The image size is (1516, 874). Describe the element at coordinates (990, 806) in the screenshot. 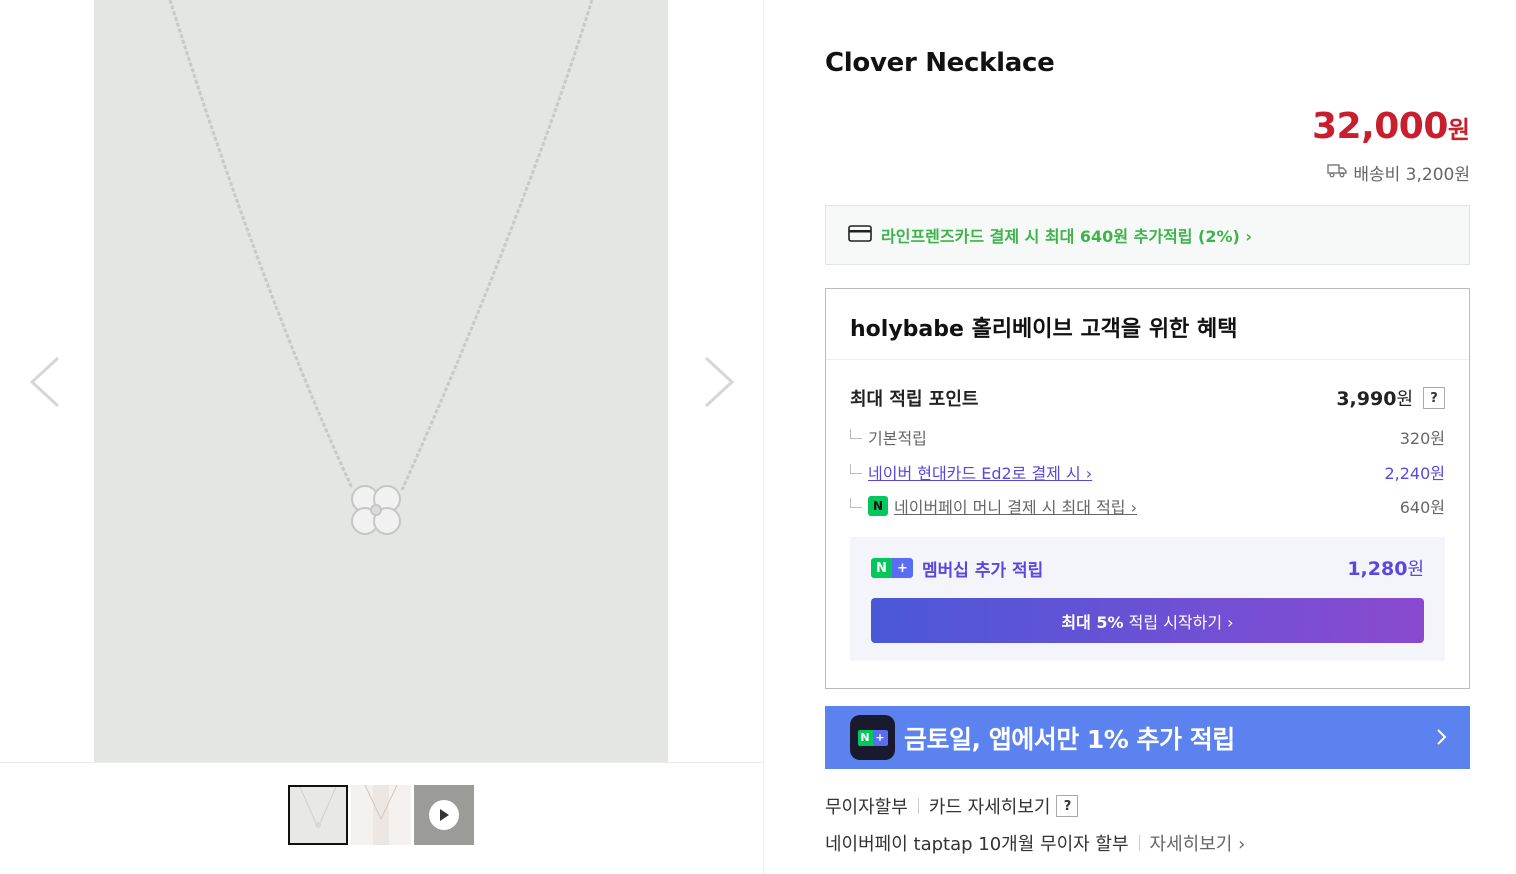

I see `card-details-link: 카드 자세히보기` at that location.